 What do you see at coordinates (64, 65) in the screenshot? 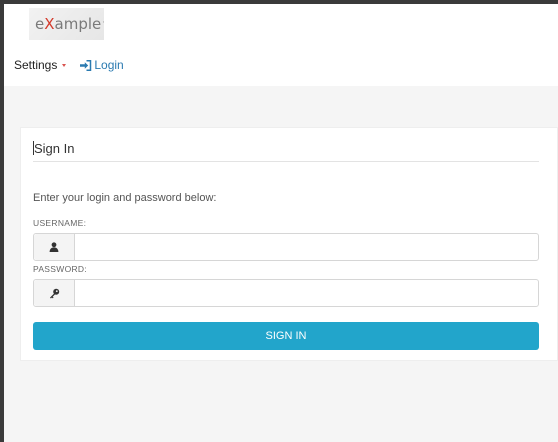
I see `caret-down-icon` at bounding box center [64, 65].